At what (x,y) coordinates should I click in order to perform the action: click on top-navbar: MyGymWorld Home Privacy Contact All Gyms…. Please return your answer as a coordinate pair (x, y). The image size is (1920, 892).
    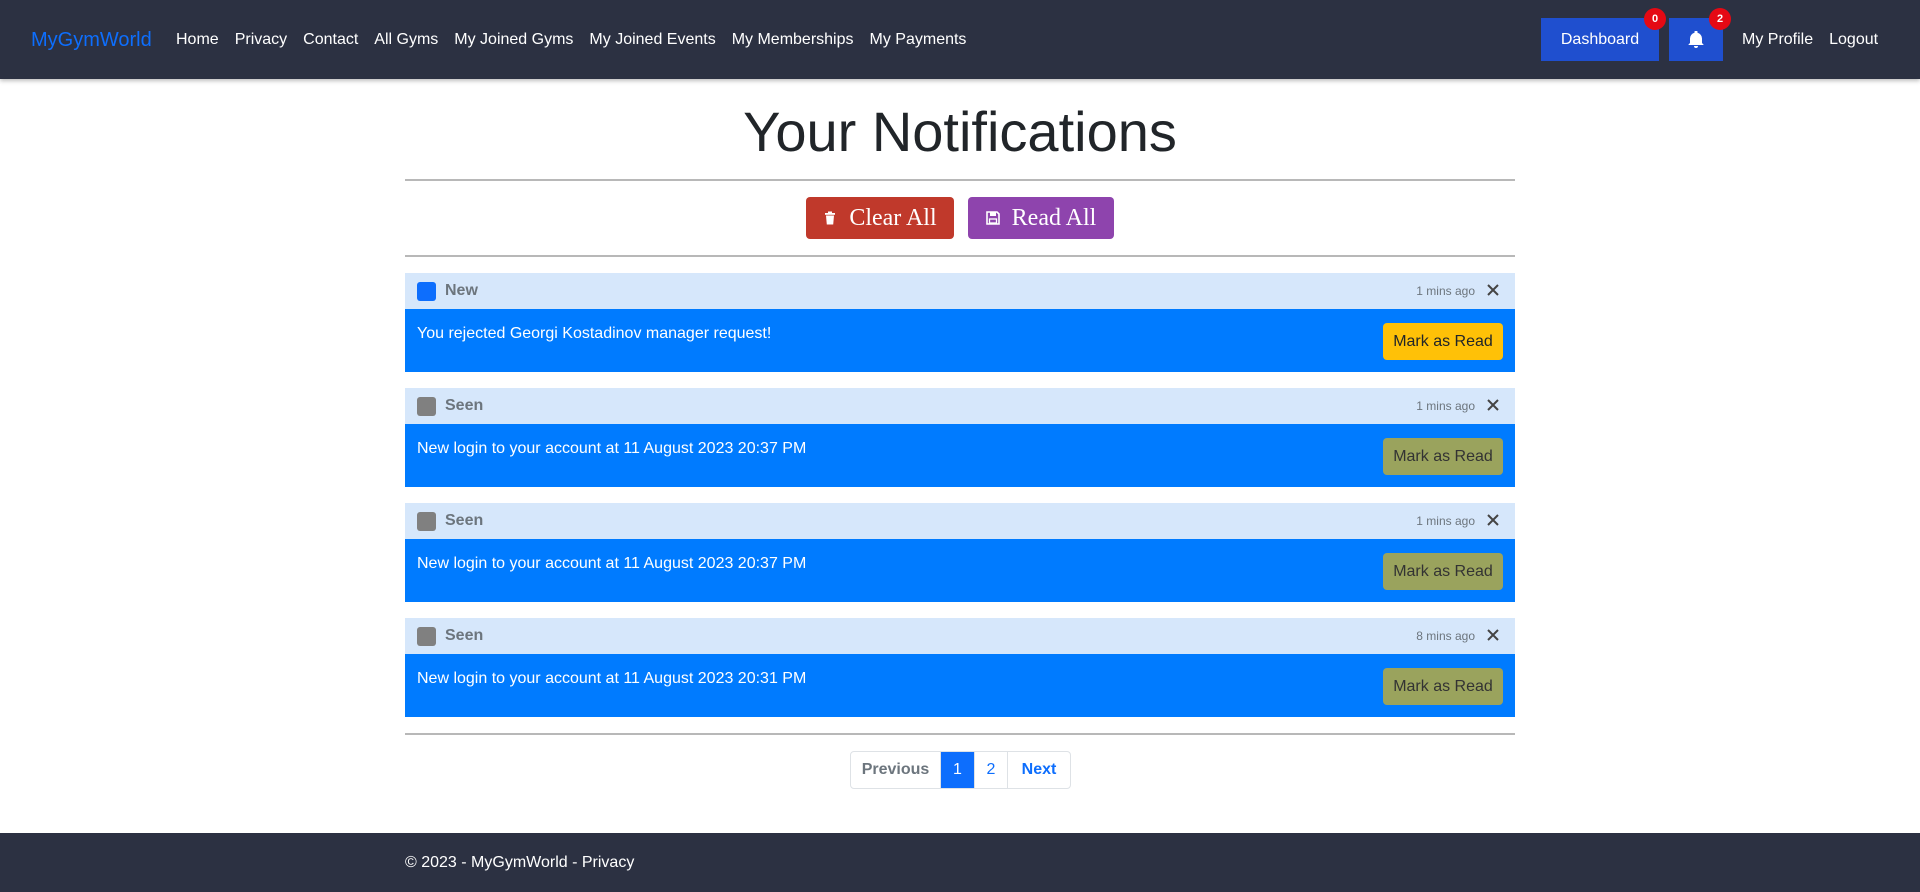
    Looking at the image, I should click on (960, 39).